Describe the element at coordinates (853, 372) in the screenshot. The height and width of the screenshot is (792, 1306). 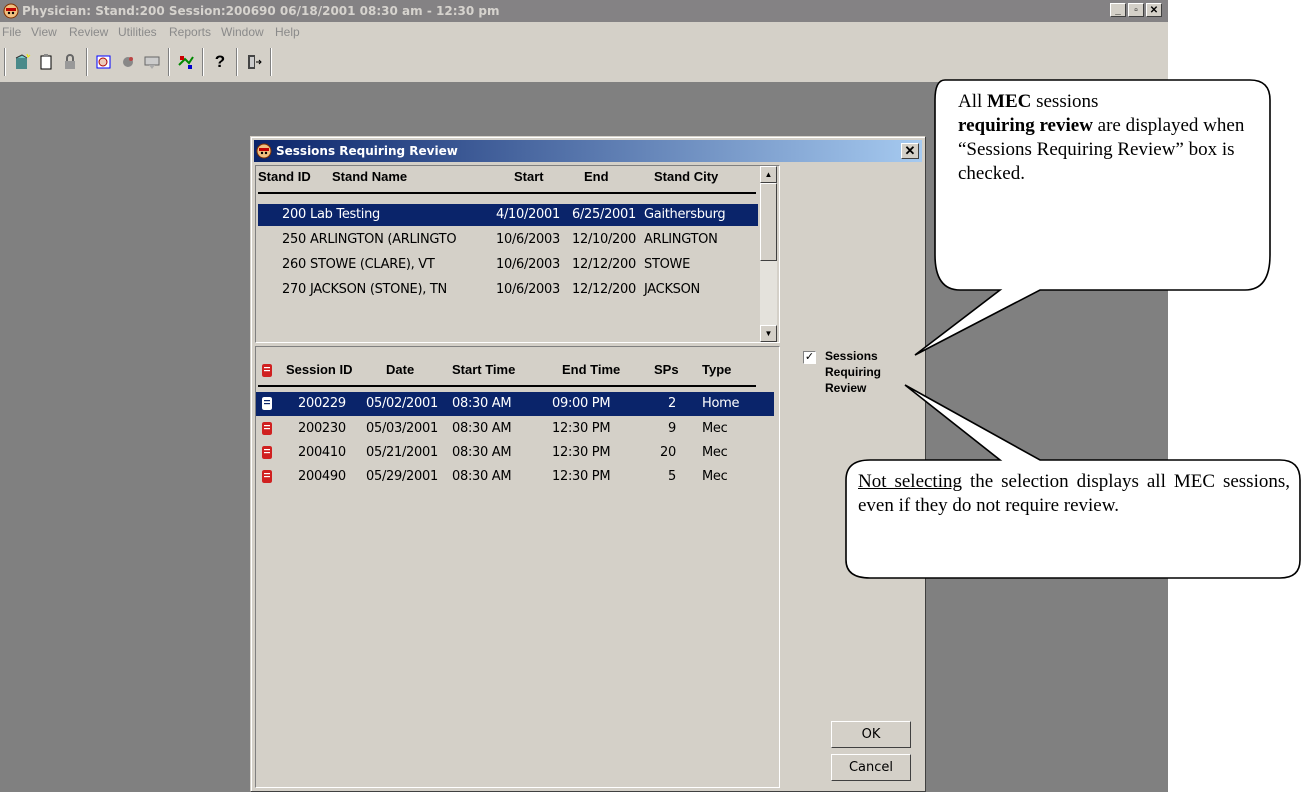
I see `checkbox-label-line: Requiring` at that location.